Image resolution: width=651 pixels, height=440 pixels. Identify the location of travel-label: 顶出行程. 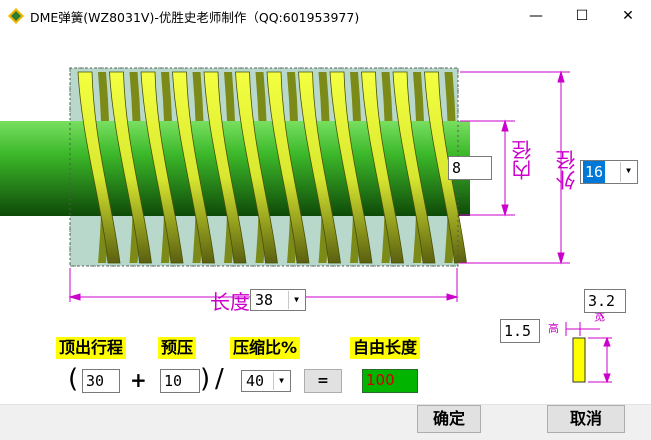
(91, 348).